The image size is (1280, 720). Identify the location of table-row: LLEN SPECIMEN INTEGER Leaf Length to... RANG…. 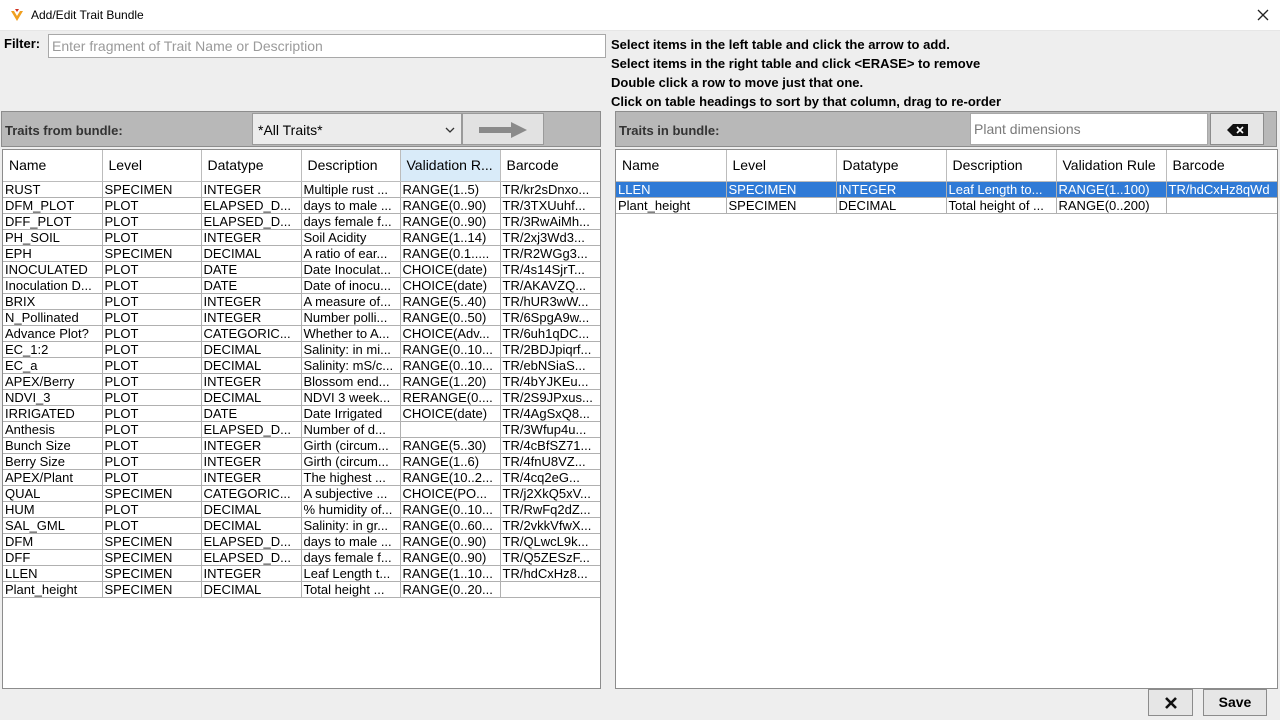
(946, 189).